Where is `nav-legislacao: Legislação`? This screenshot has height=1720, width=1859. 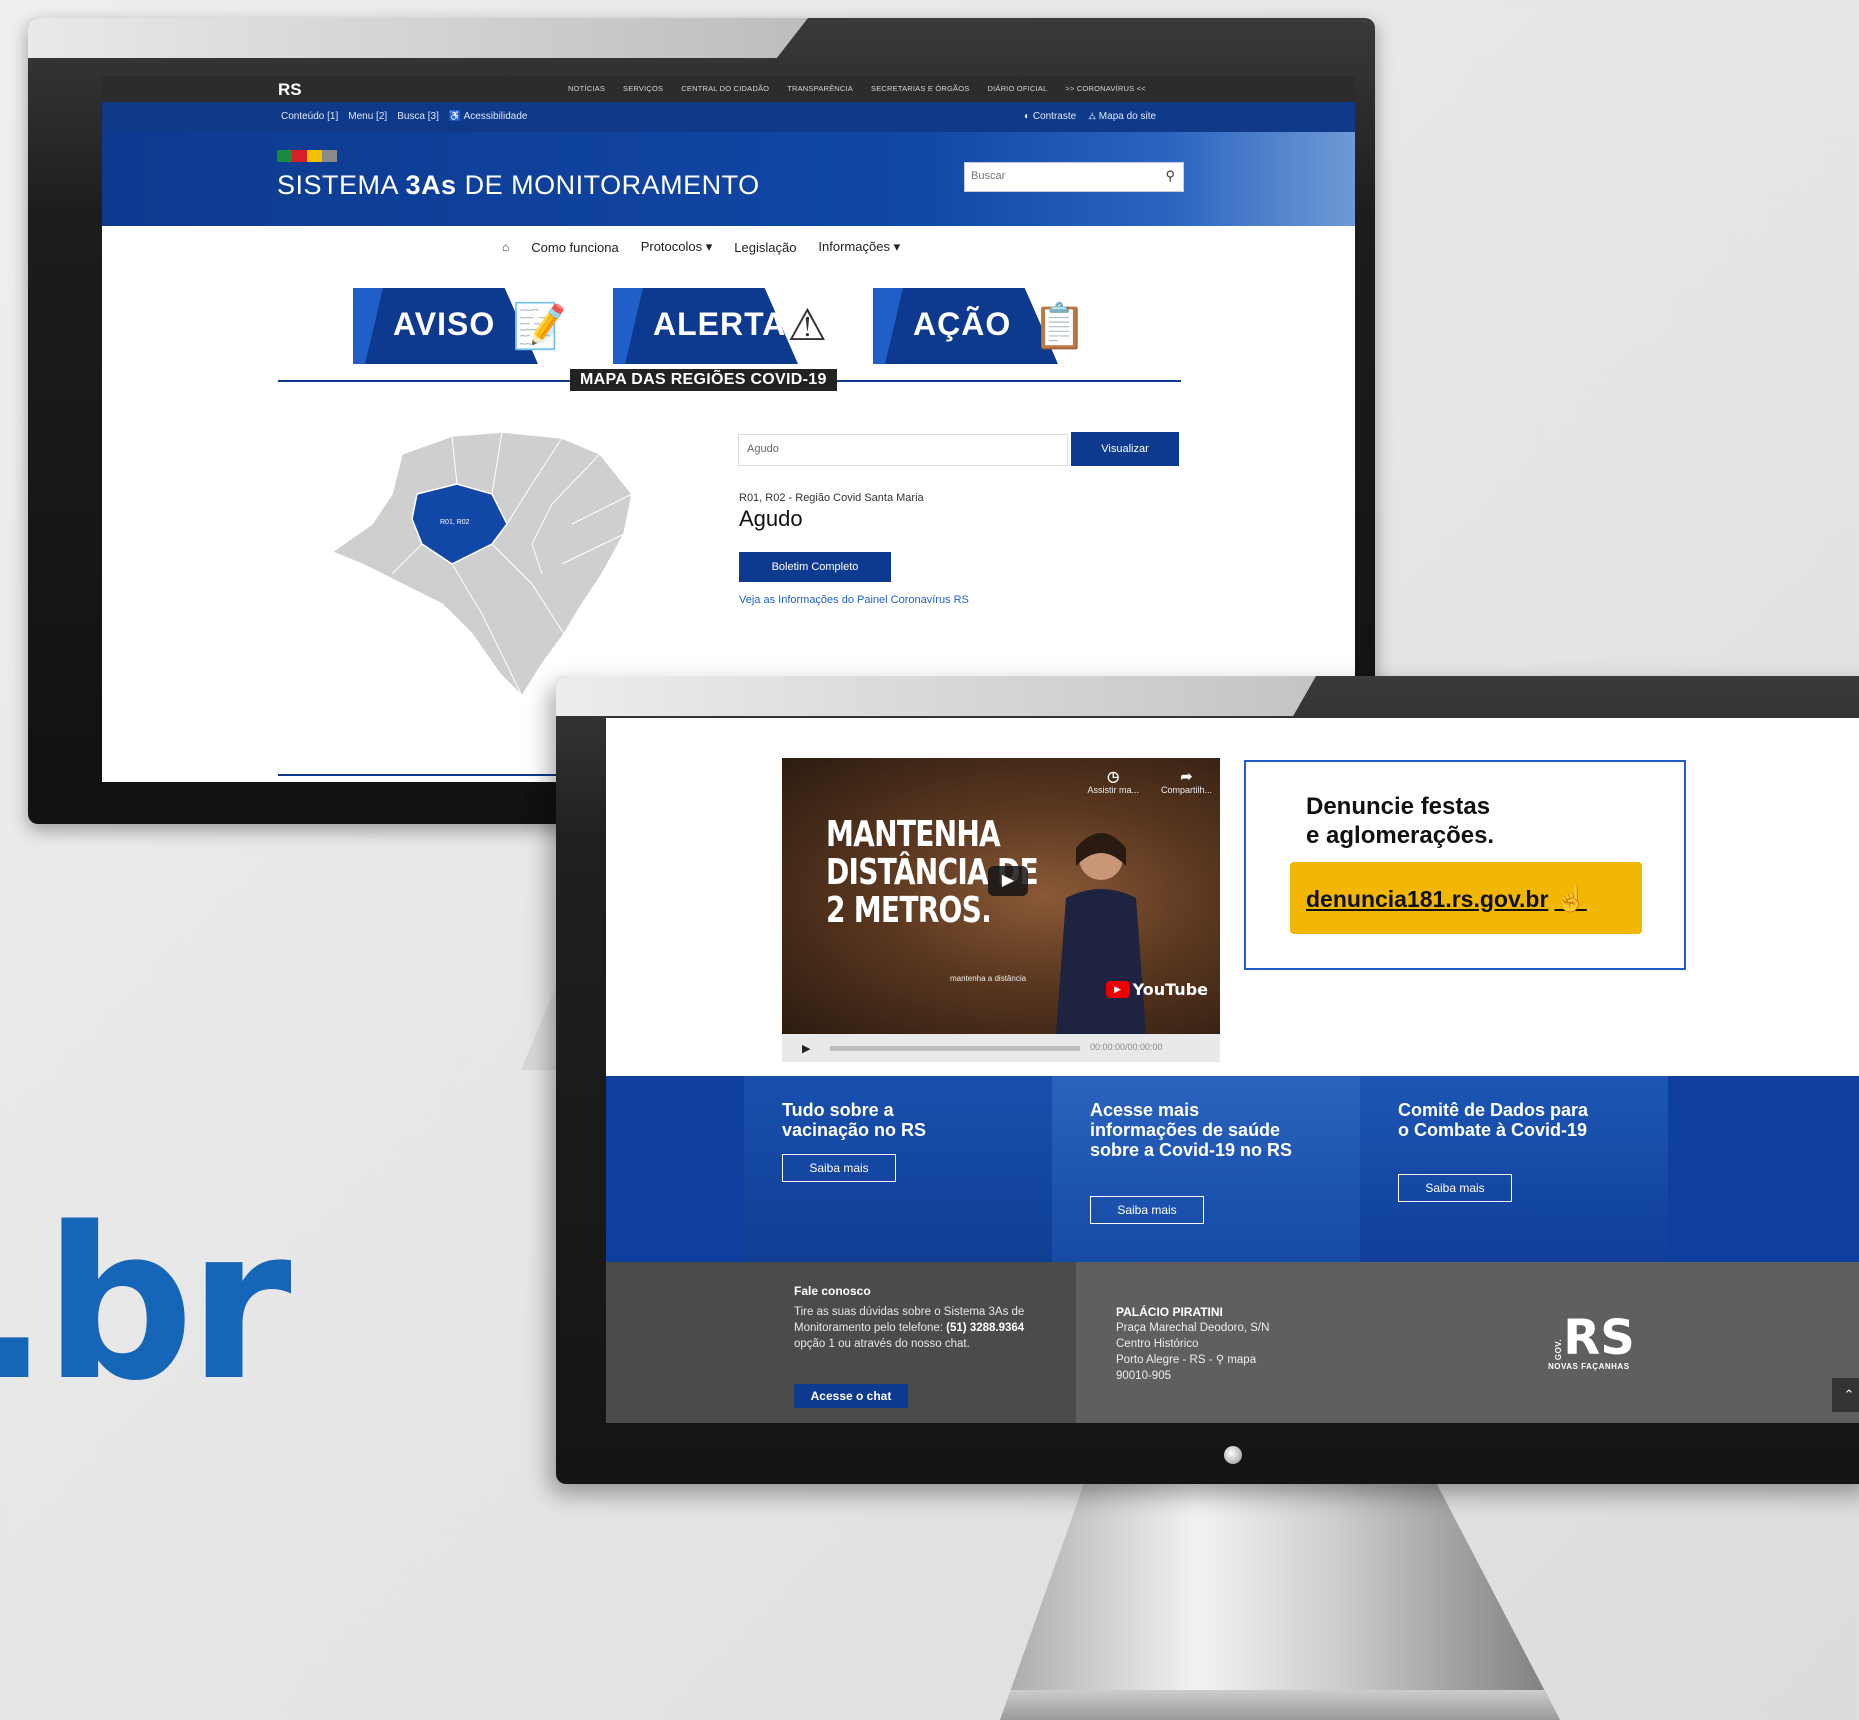
nav-legislacao: Legislação is located at coordinates (765, 247).